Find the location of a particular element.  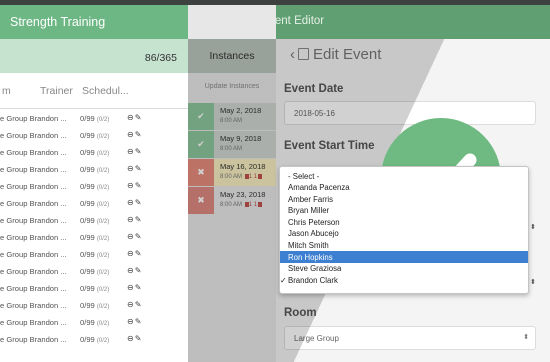

room-value: Large Group is located at coordinates (316, 338).